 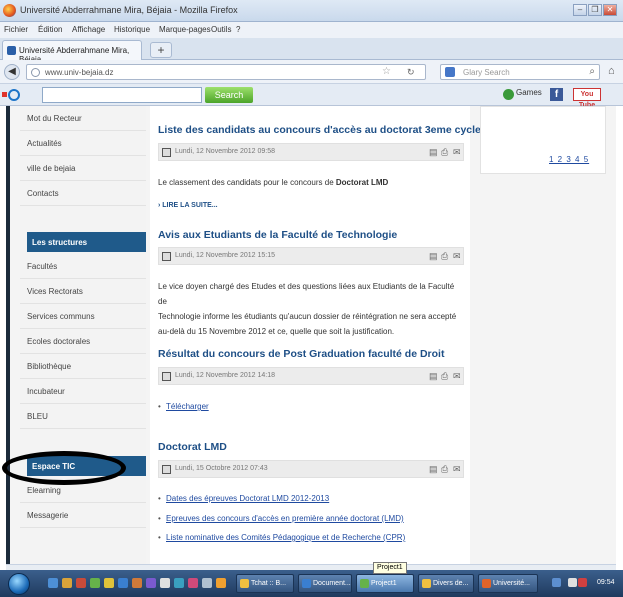 I want to click on url-text: www.univ-bejaia.dz, so click(x=79, y=72).